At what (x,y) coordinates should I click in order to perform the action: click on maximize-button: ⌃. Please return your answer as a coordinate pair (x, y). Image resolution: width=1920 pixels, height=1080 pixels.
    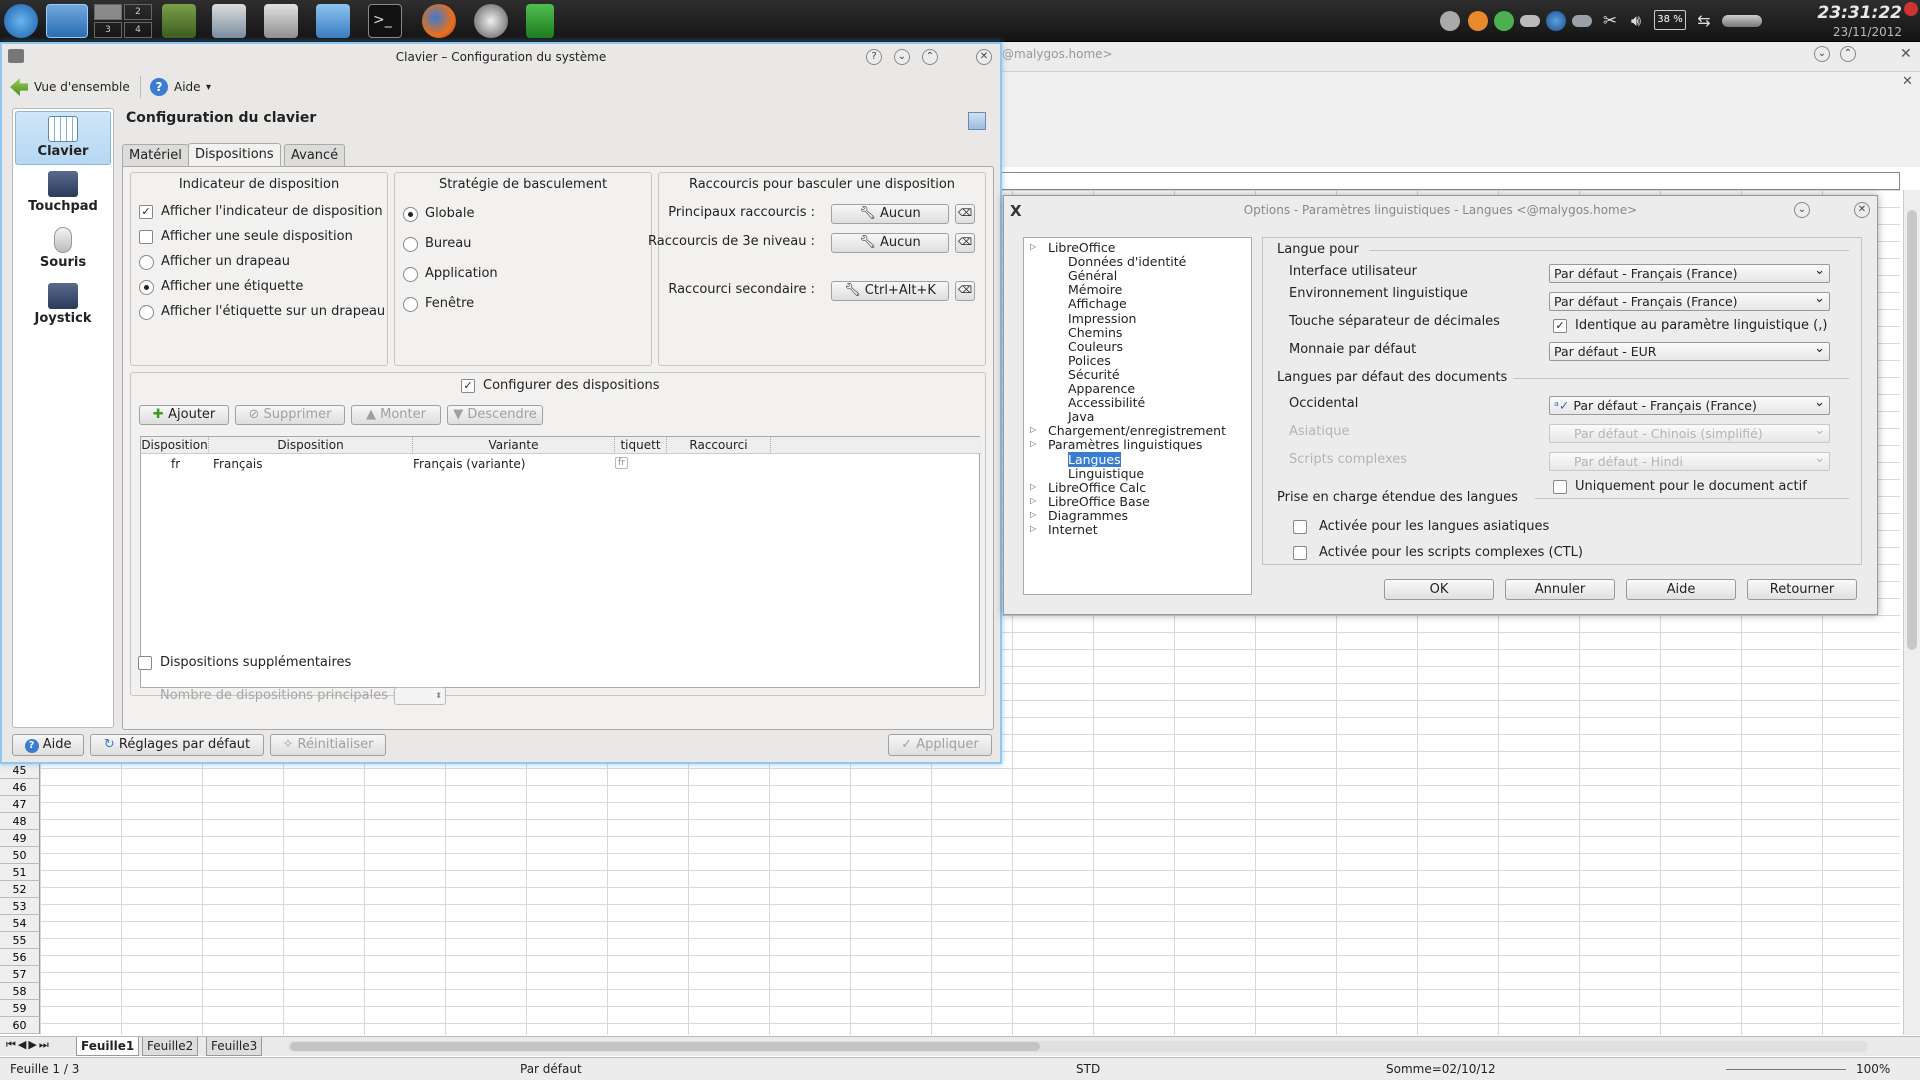
    Looking at the image, I should click on (930, 57).